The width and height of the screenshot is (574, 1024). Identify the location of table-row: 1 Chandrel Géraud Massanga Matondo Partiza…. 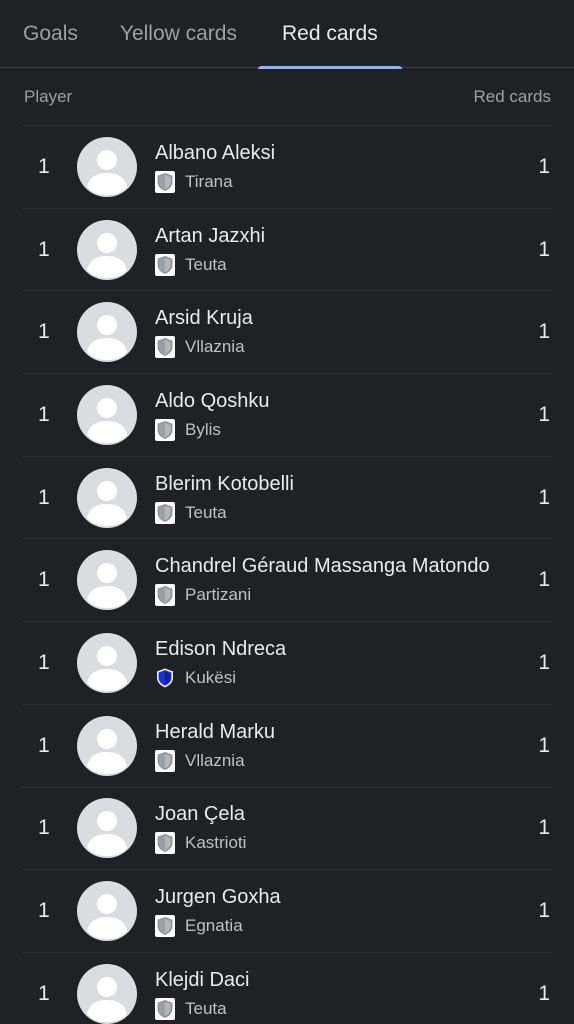
(287, 581).